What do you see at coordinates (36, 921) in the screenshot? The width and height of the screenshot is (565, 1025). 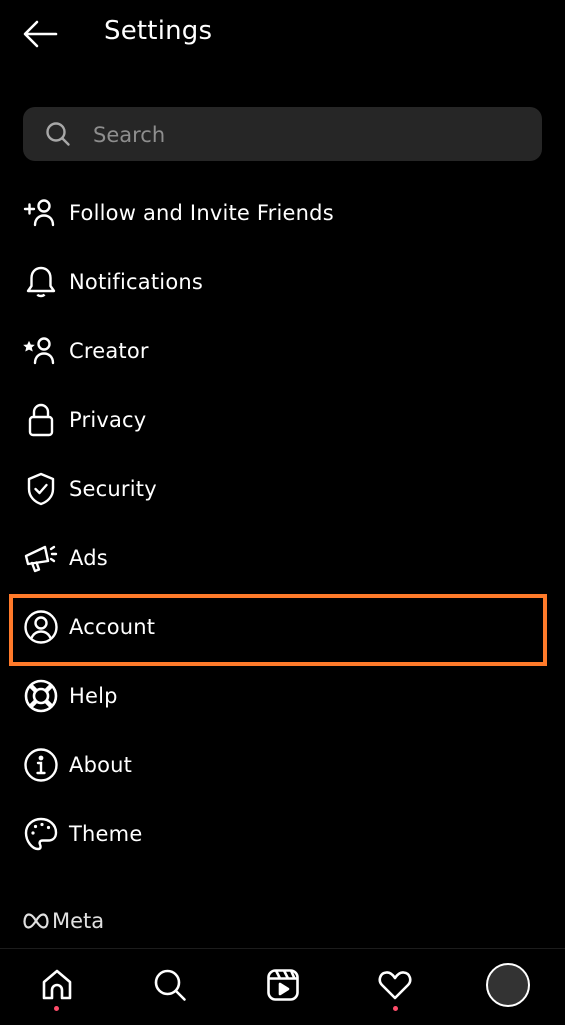 I see `meta-logo-icon` at bounding box center [36, 921].